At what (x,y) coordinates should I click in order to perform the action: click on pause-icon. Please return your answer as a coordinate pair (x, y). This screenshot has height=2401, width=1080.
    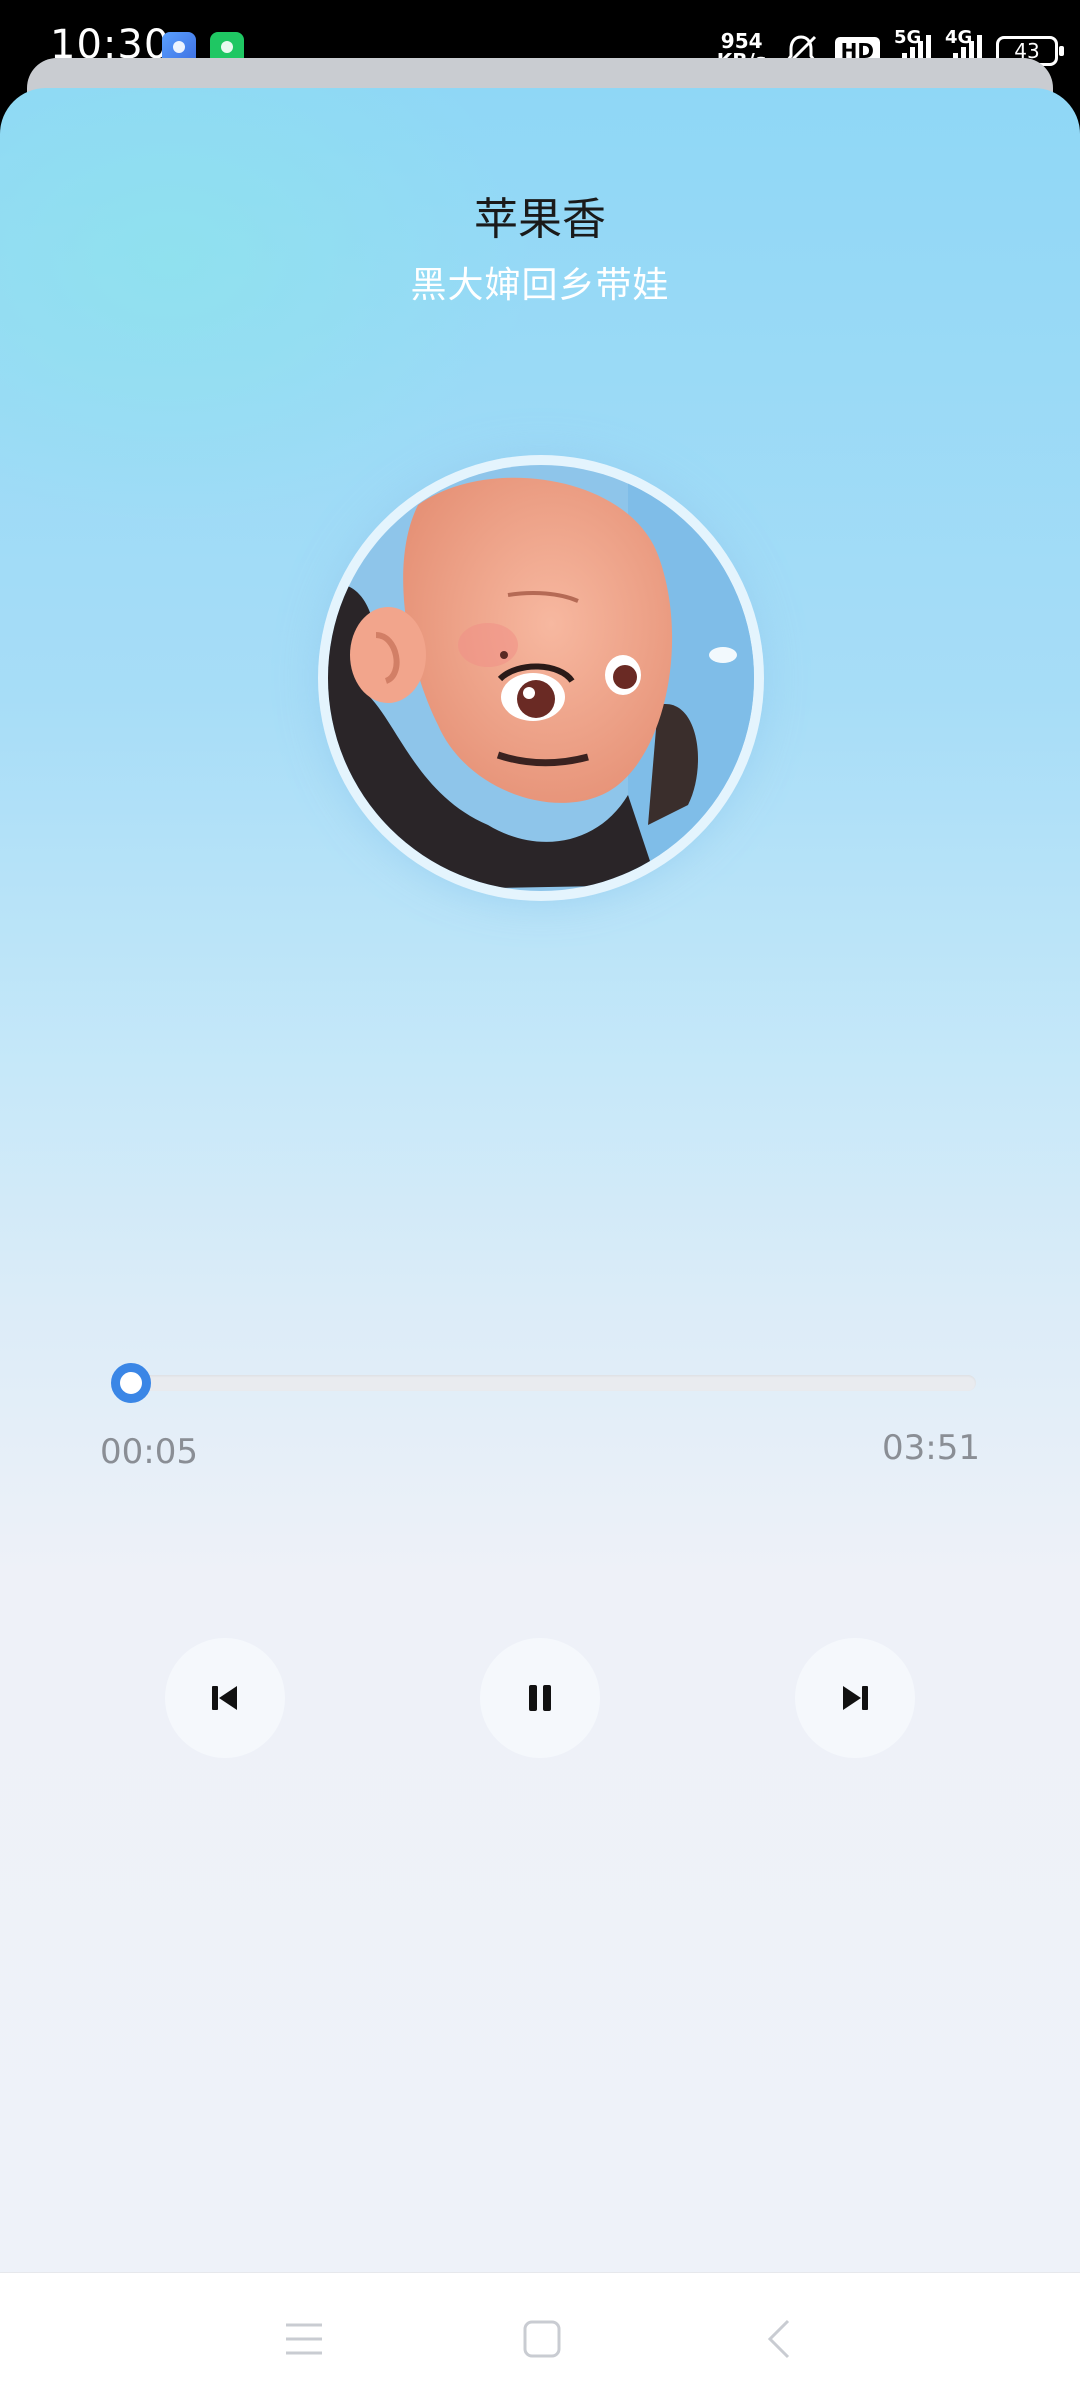
    Looking at the image, I should click on (540, 1698).